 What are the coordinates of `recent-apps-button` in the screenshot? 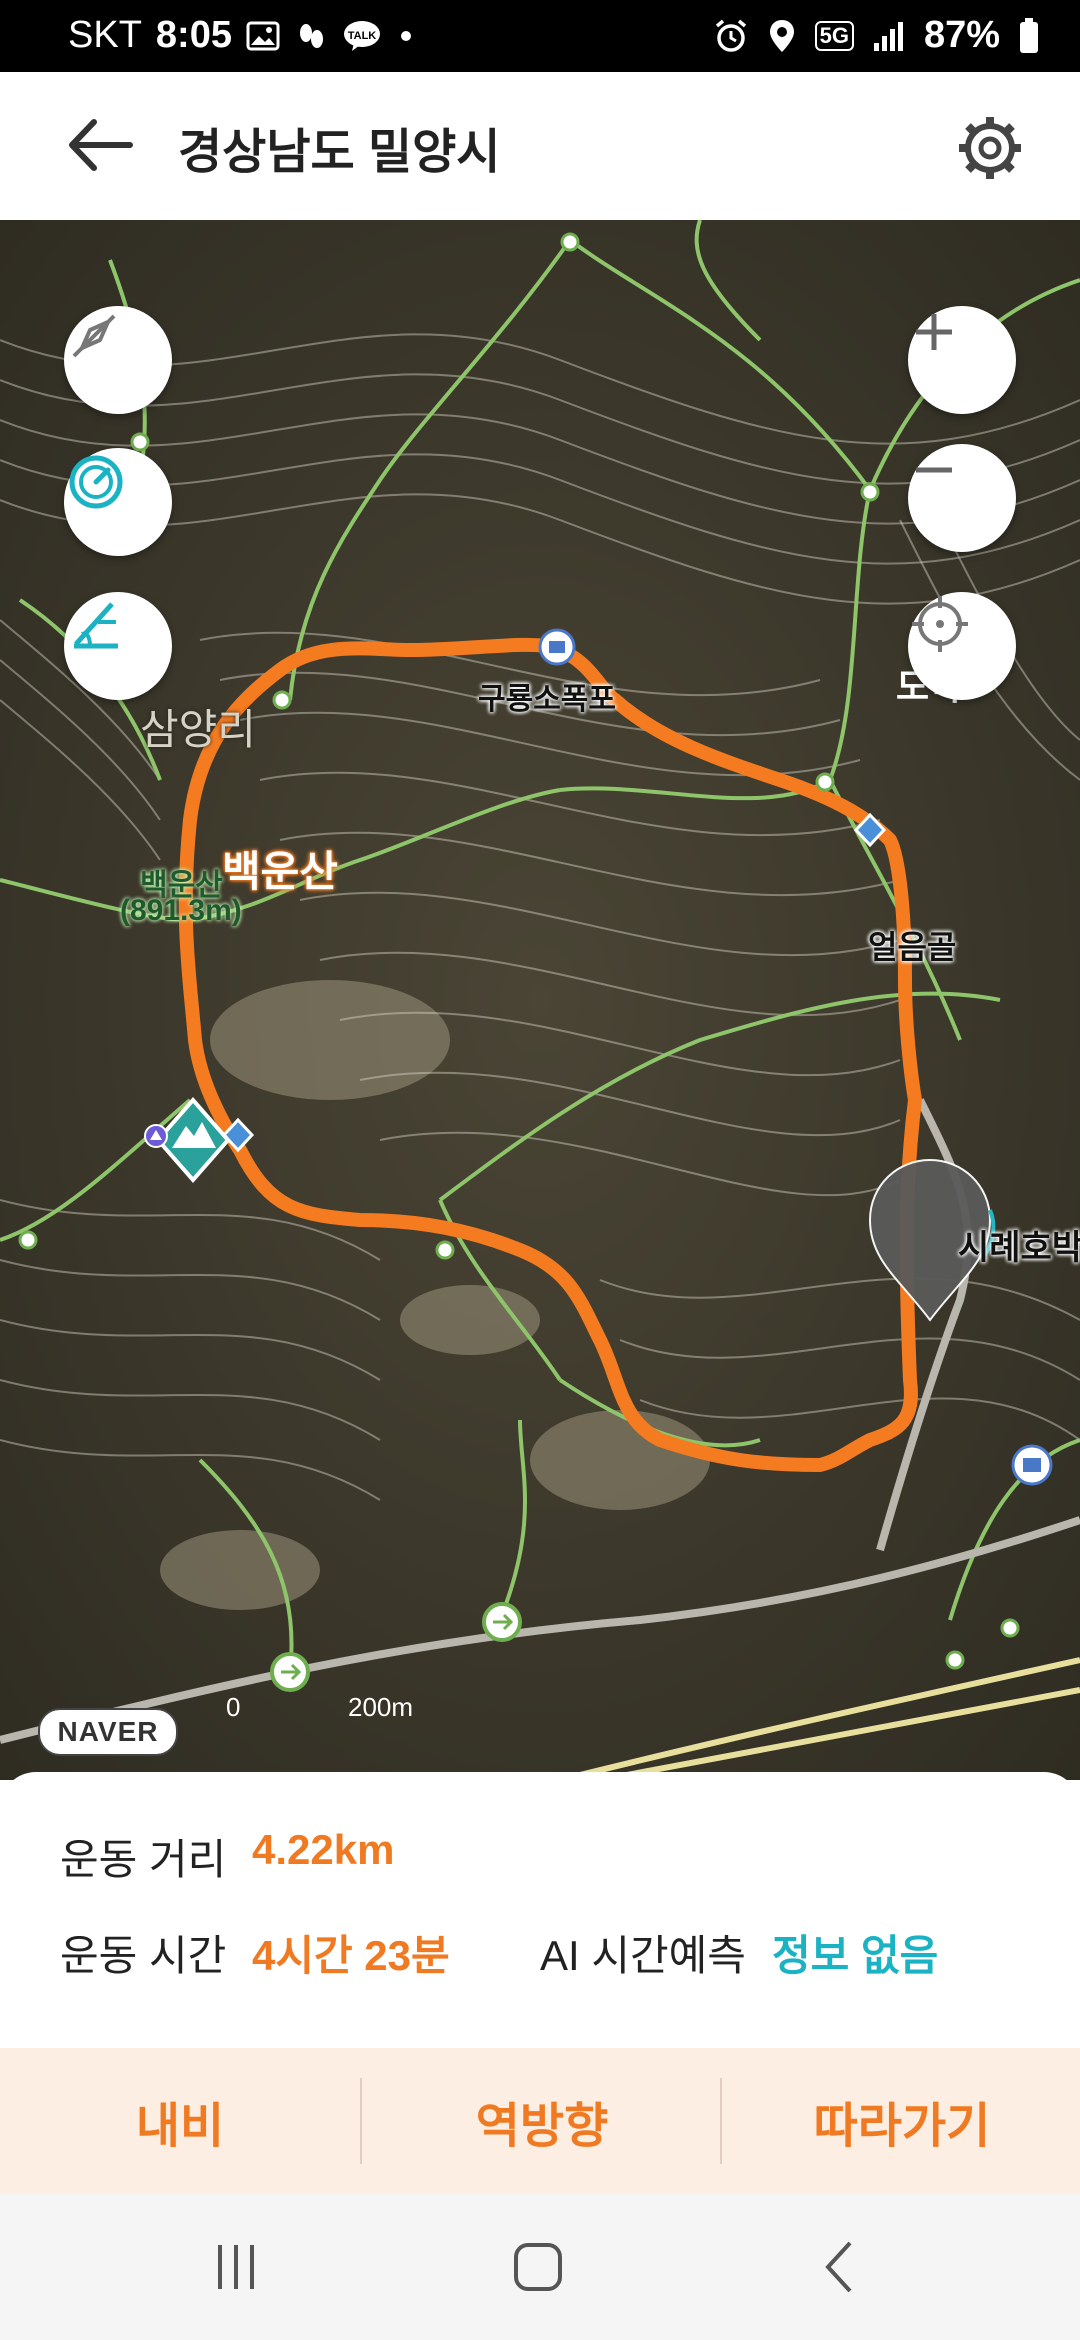 It's located at (236, 2267).